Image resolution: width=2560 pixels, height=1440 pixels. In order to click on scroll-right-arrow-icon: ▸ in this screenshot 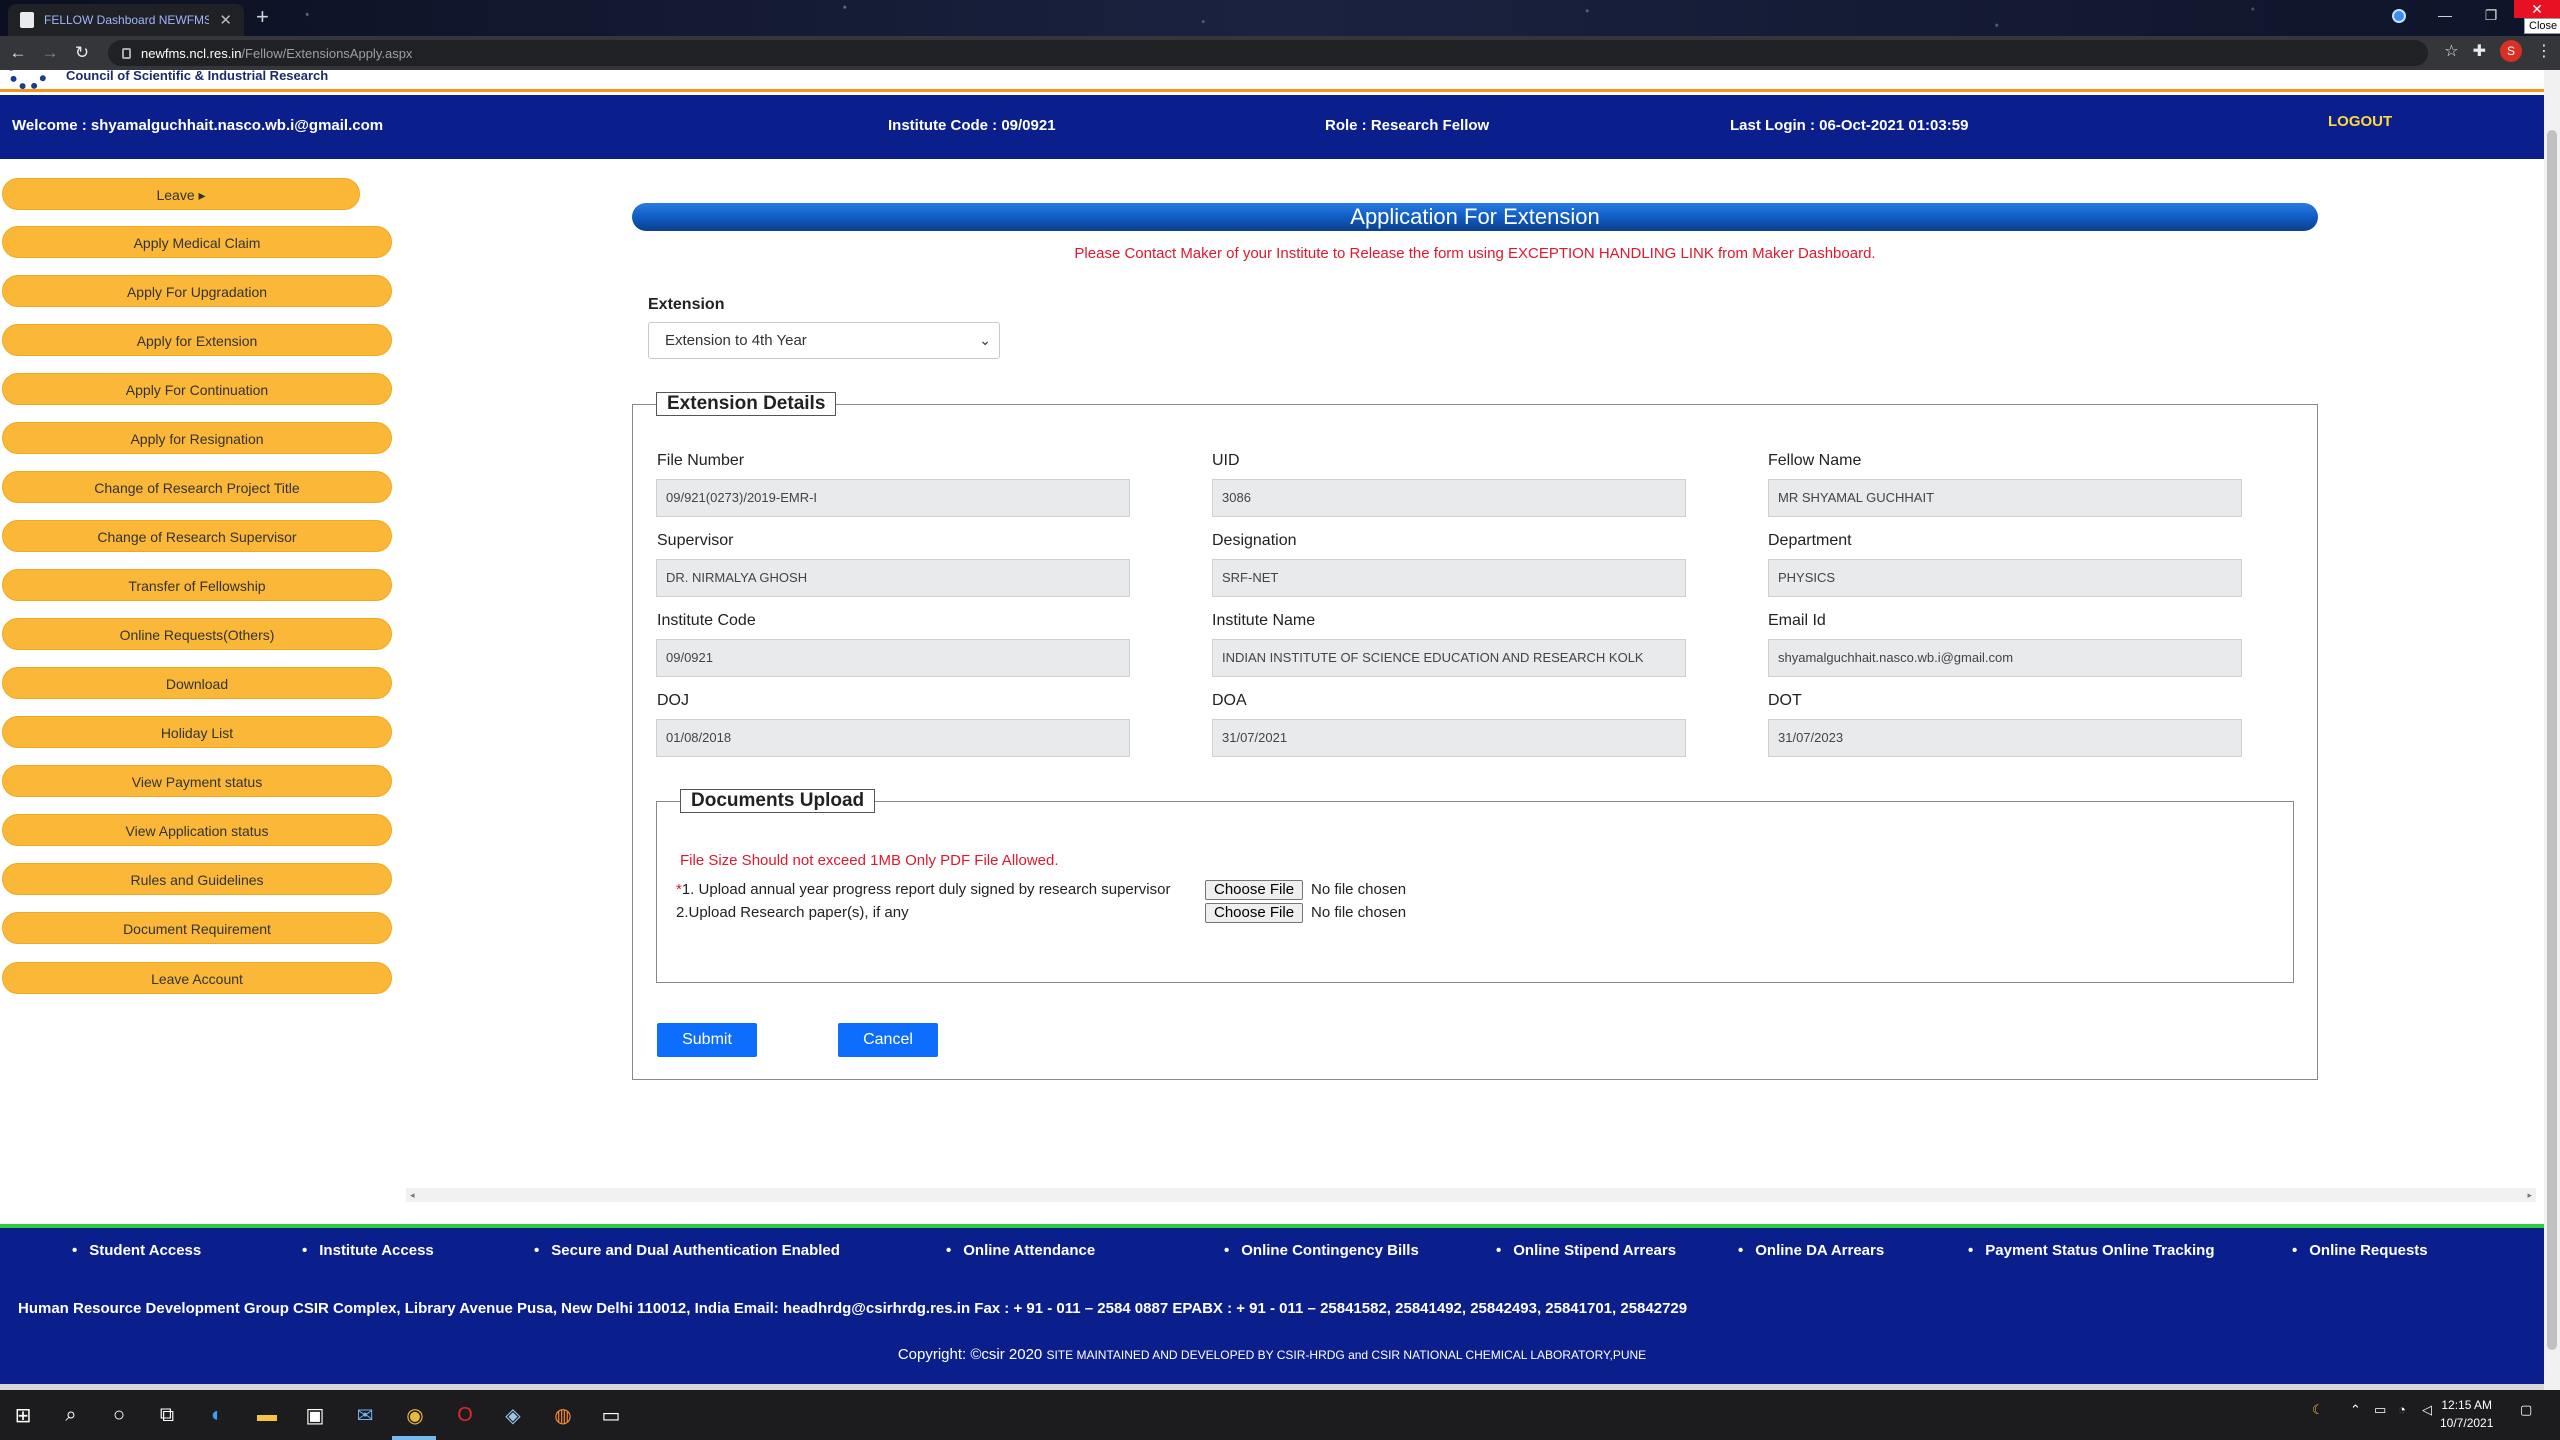, I will do `click(2529, 1195)`.